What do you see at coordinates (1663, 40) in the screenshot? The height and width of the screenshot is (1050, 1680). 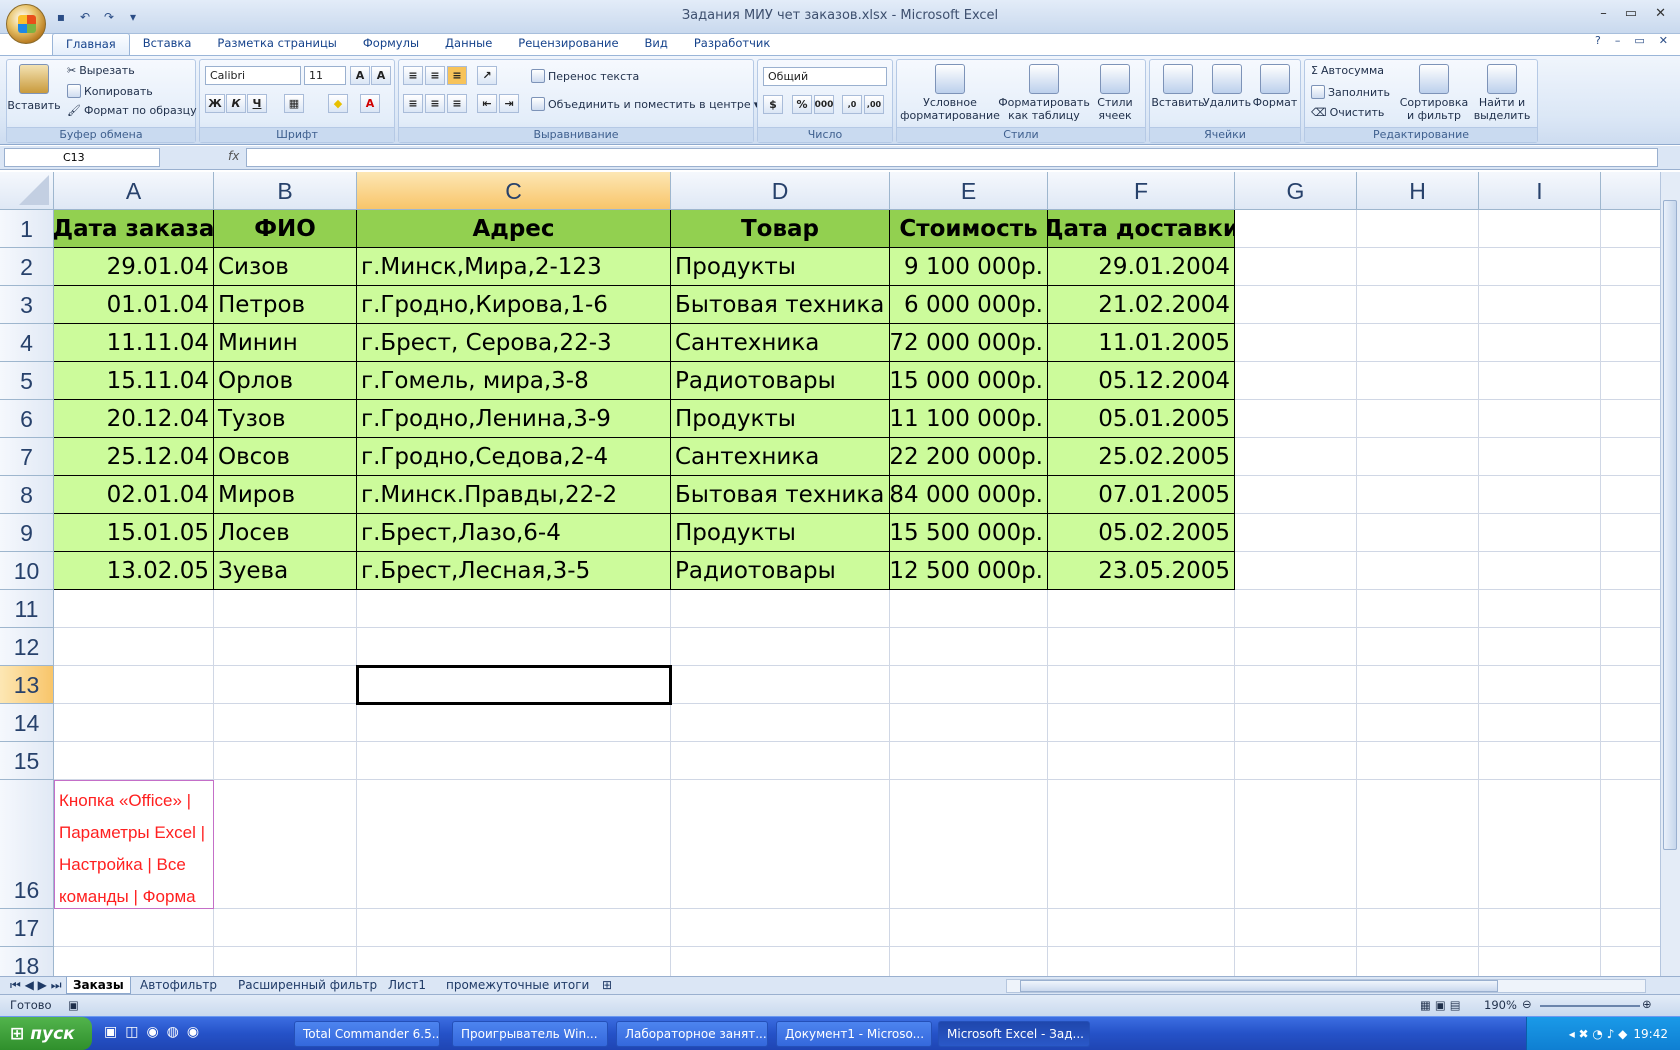 I see `doc-close-icon: ✕` at bounding box center [1663, 40].